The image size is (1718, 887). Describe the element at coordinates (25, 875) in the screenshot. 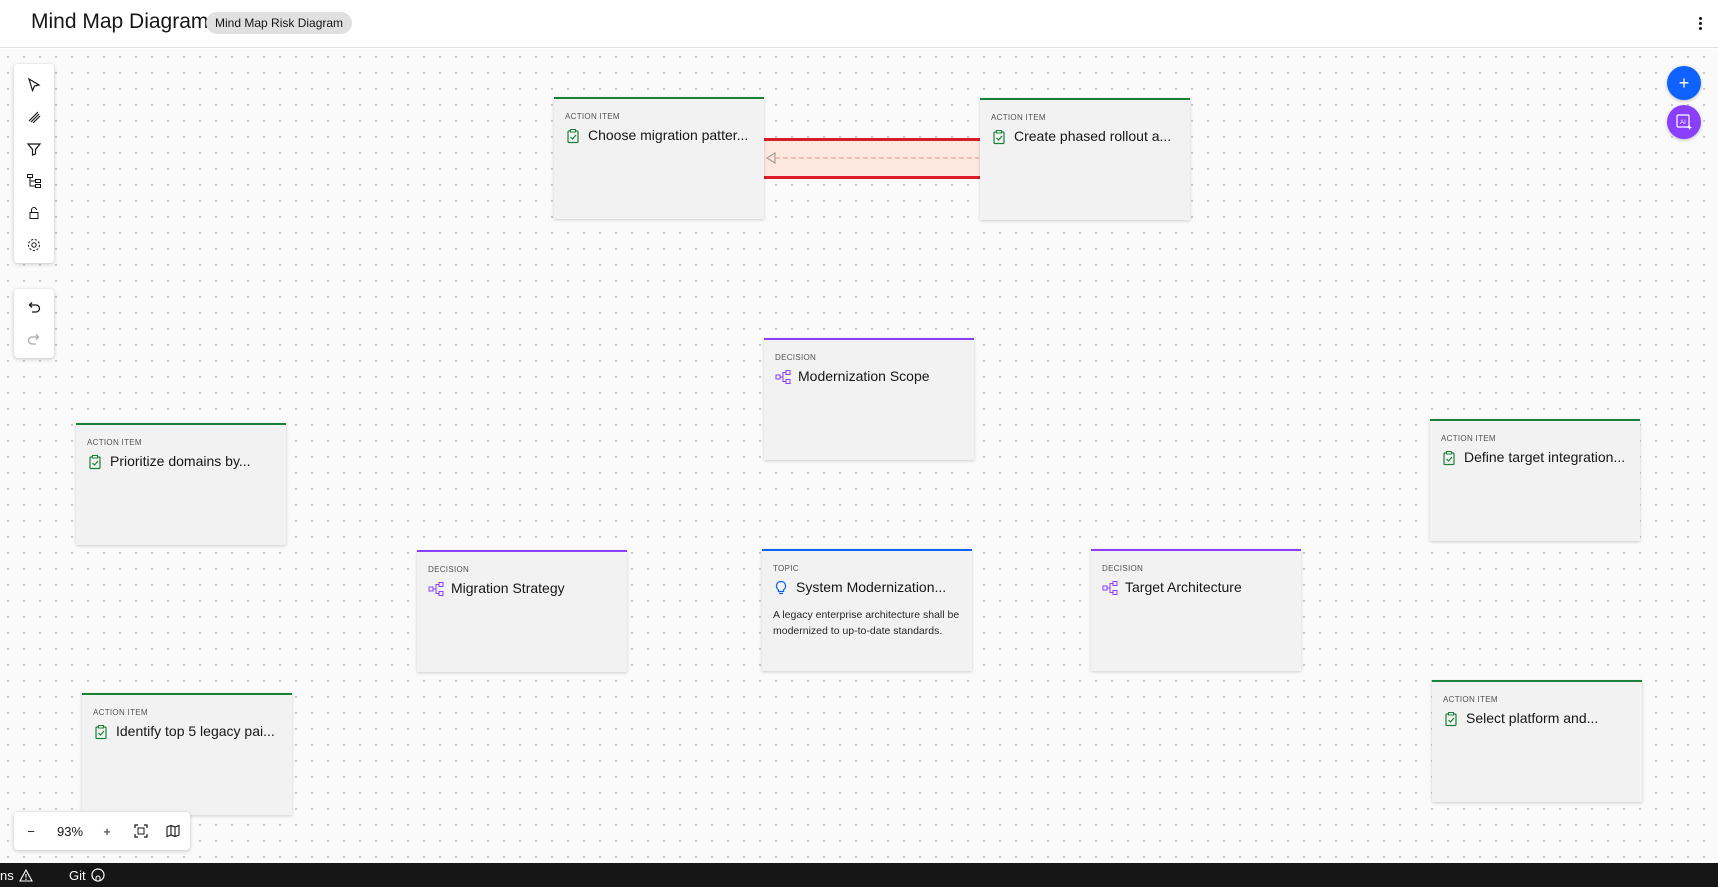

I see `warning-icon` at that location.